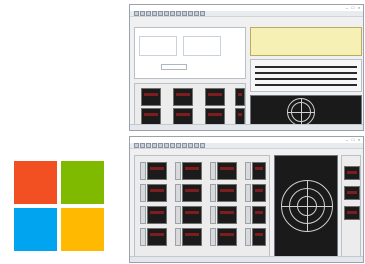  I want to click on settings-group-right, so click(202, 46).